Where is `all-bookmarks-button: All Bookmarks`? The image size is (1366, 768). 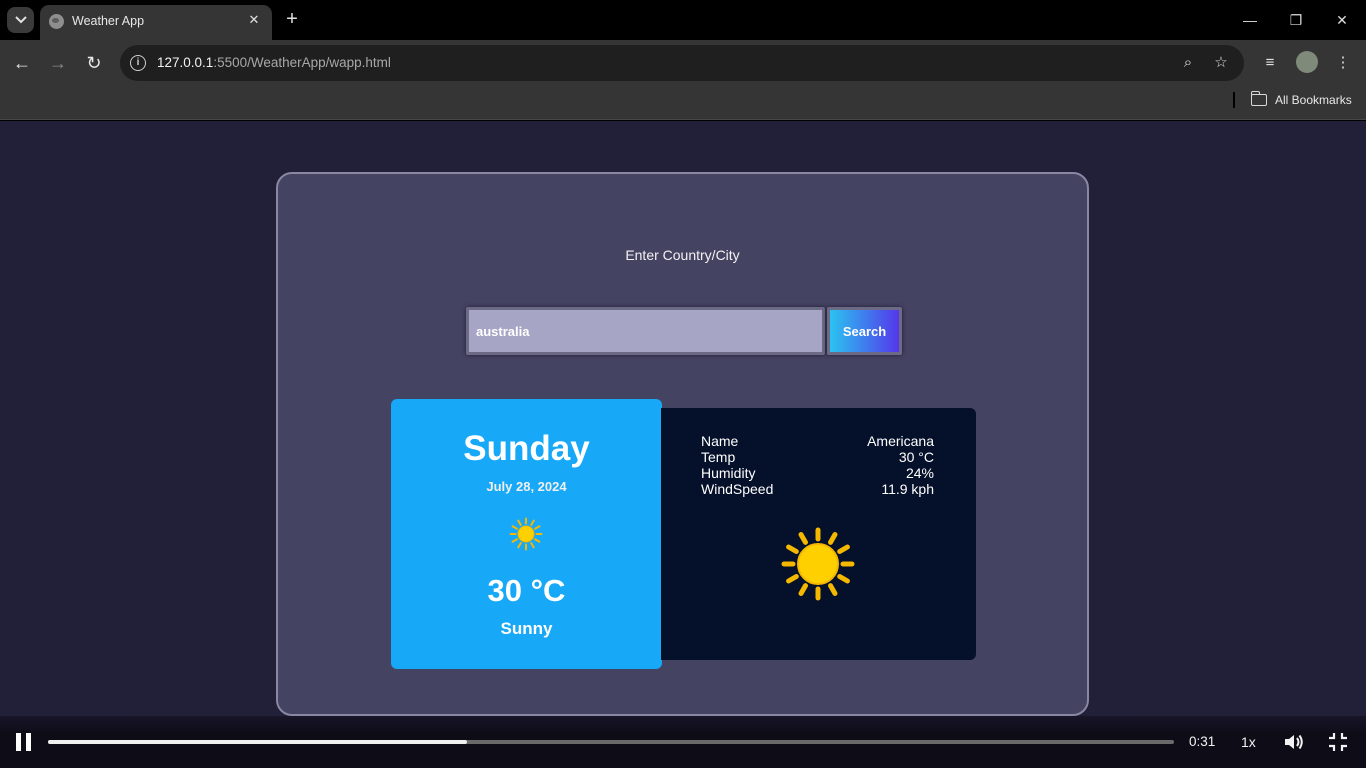 all-bookmarks-button: All Bookmarks is located at coordinates (1313, 100).